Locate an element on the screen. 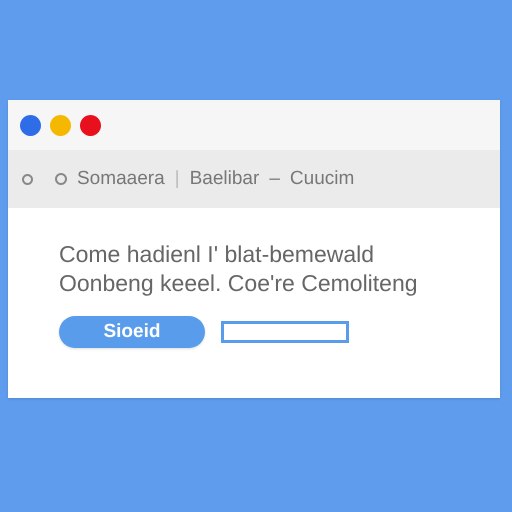 The image size is (512, 512). heading-line: Come hadienl I' blat‑bemewald is located at coordinates (217, 254).